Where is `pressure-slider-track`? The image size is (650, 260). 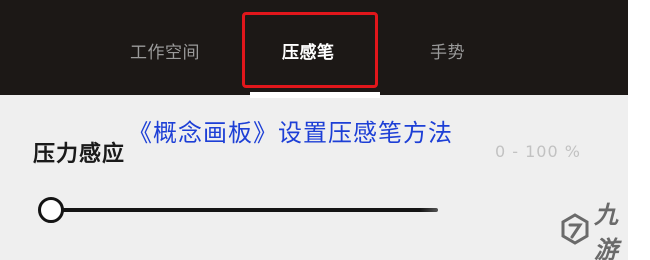 pressure-slider-track is located at coordinates (243, 210).